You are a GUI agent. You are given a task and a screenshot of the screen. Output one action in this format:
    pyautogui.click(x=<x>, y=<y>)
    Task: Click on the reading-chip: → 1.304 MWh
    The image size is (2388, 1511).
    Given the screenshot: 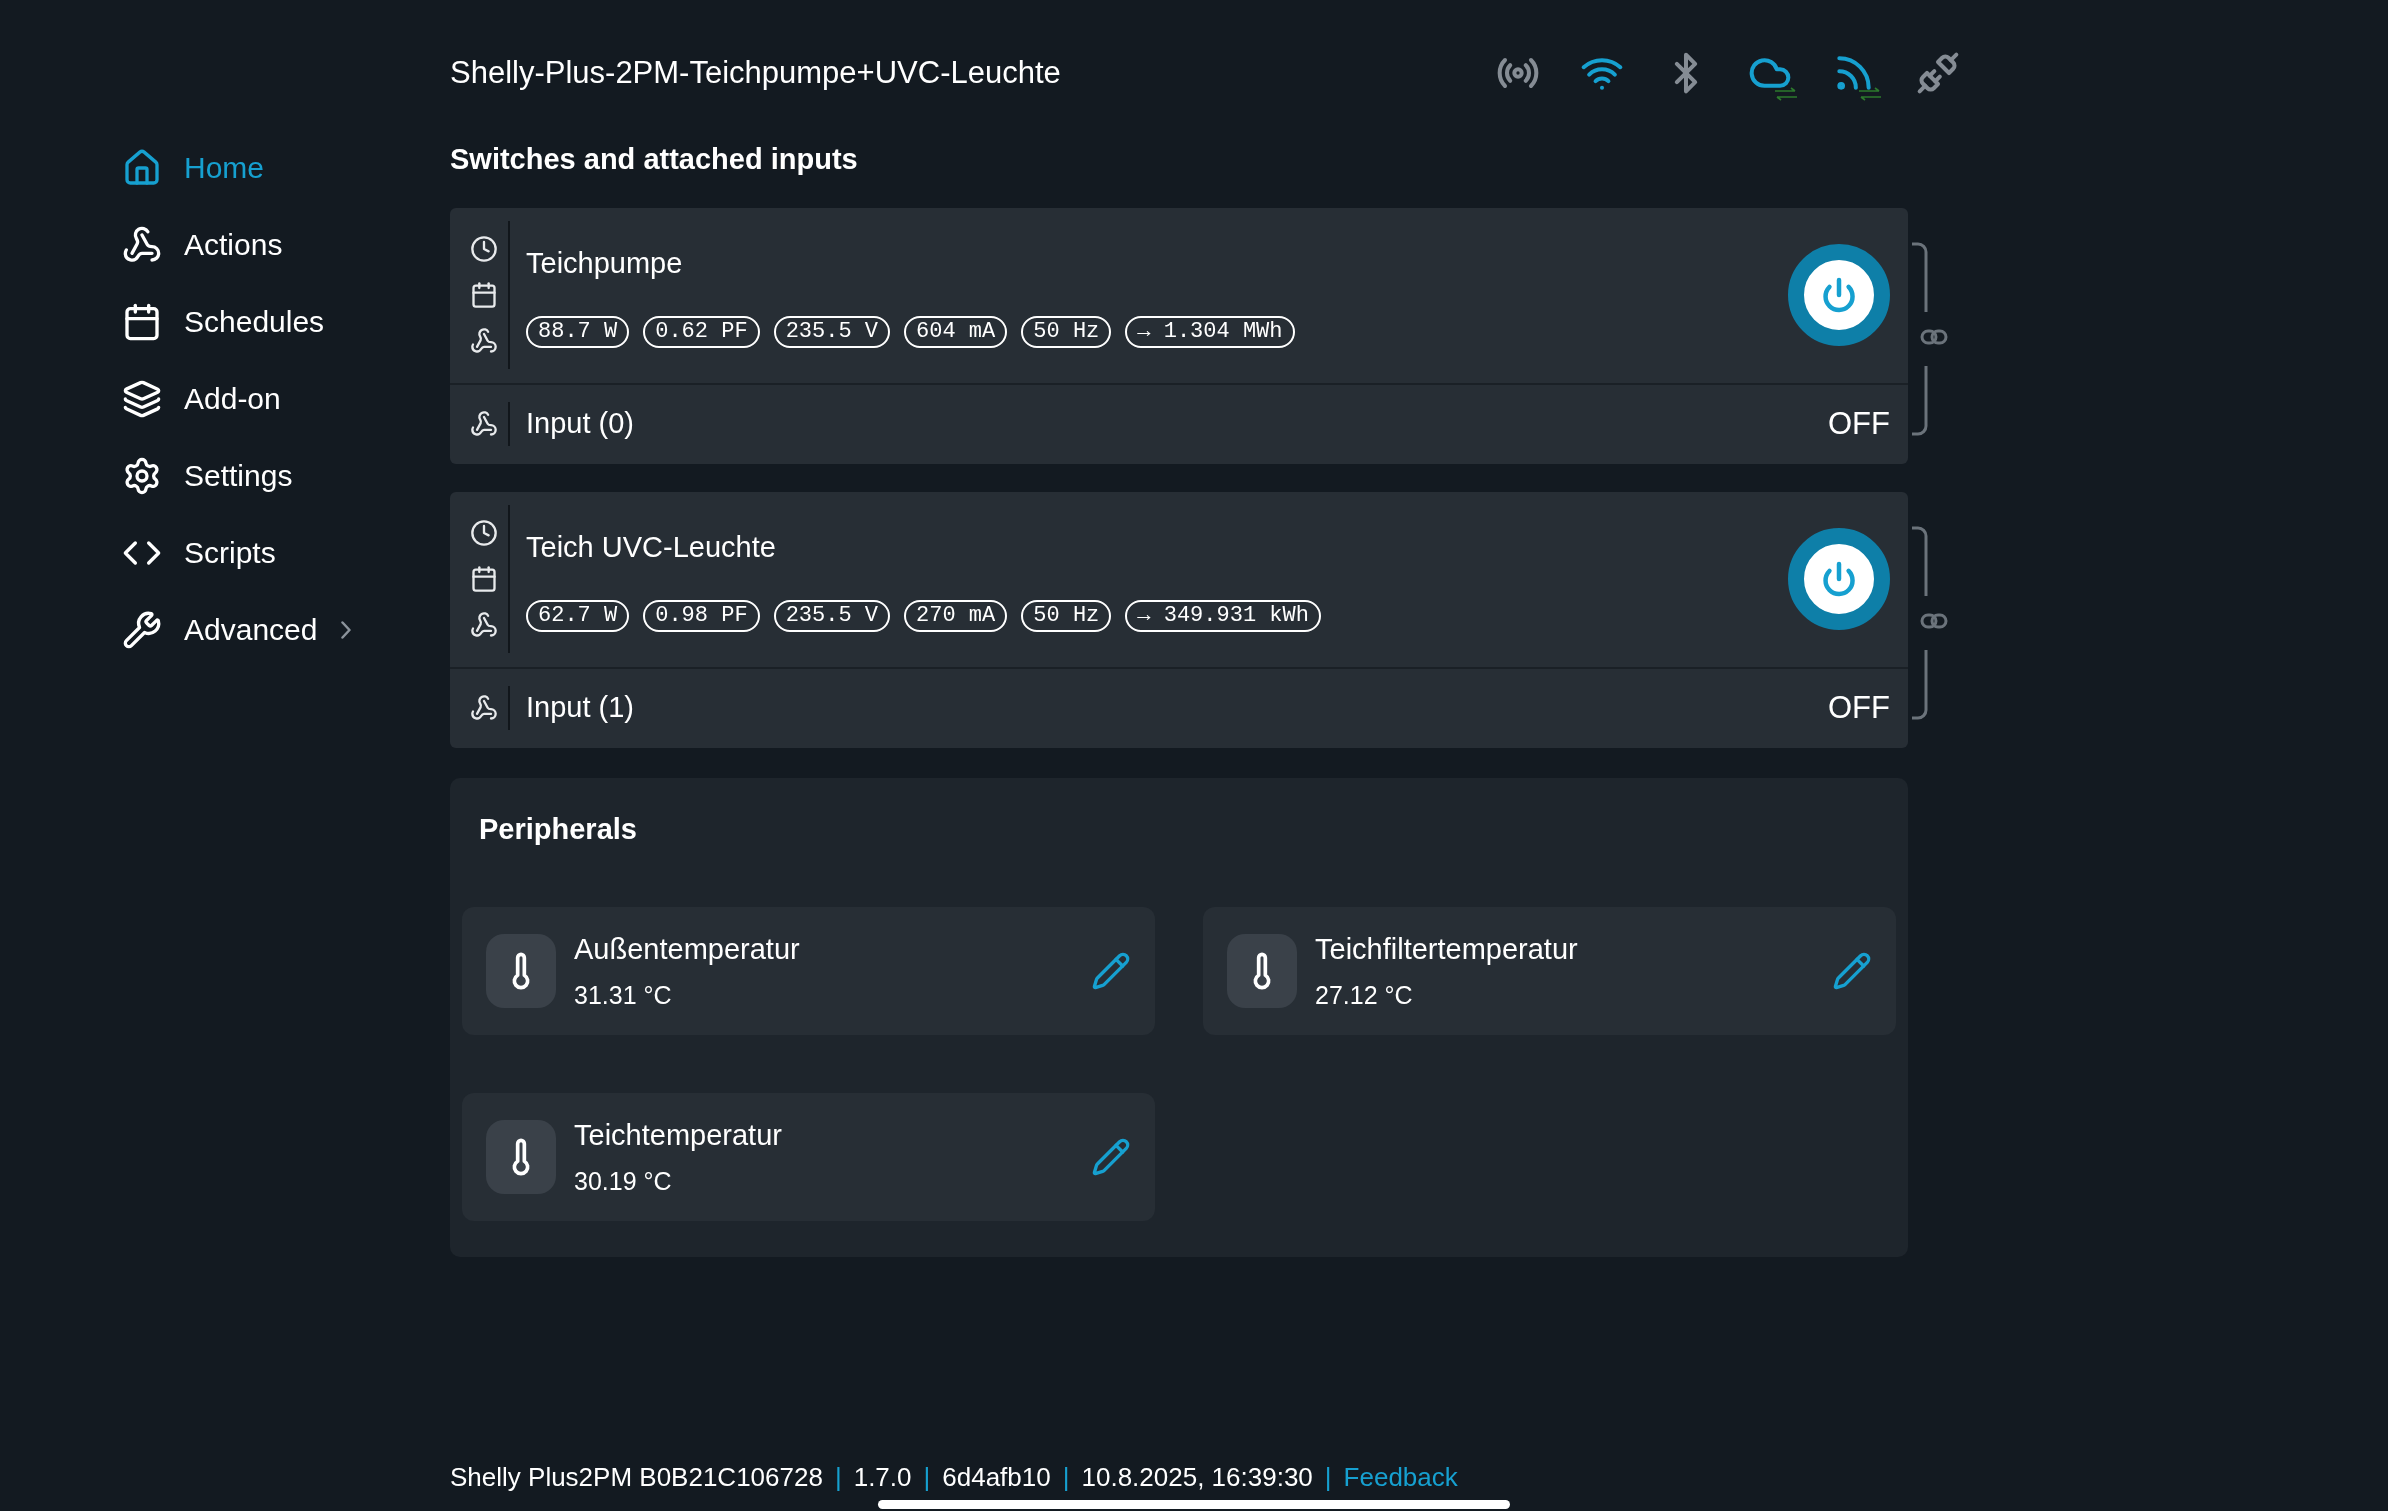 What is the action you would take?
    pyautogui.click(x=1210, y=331)
    